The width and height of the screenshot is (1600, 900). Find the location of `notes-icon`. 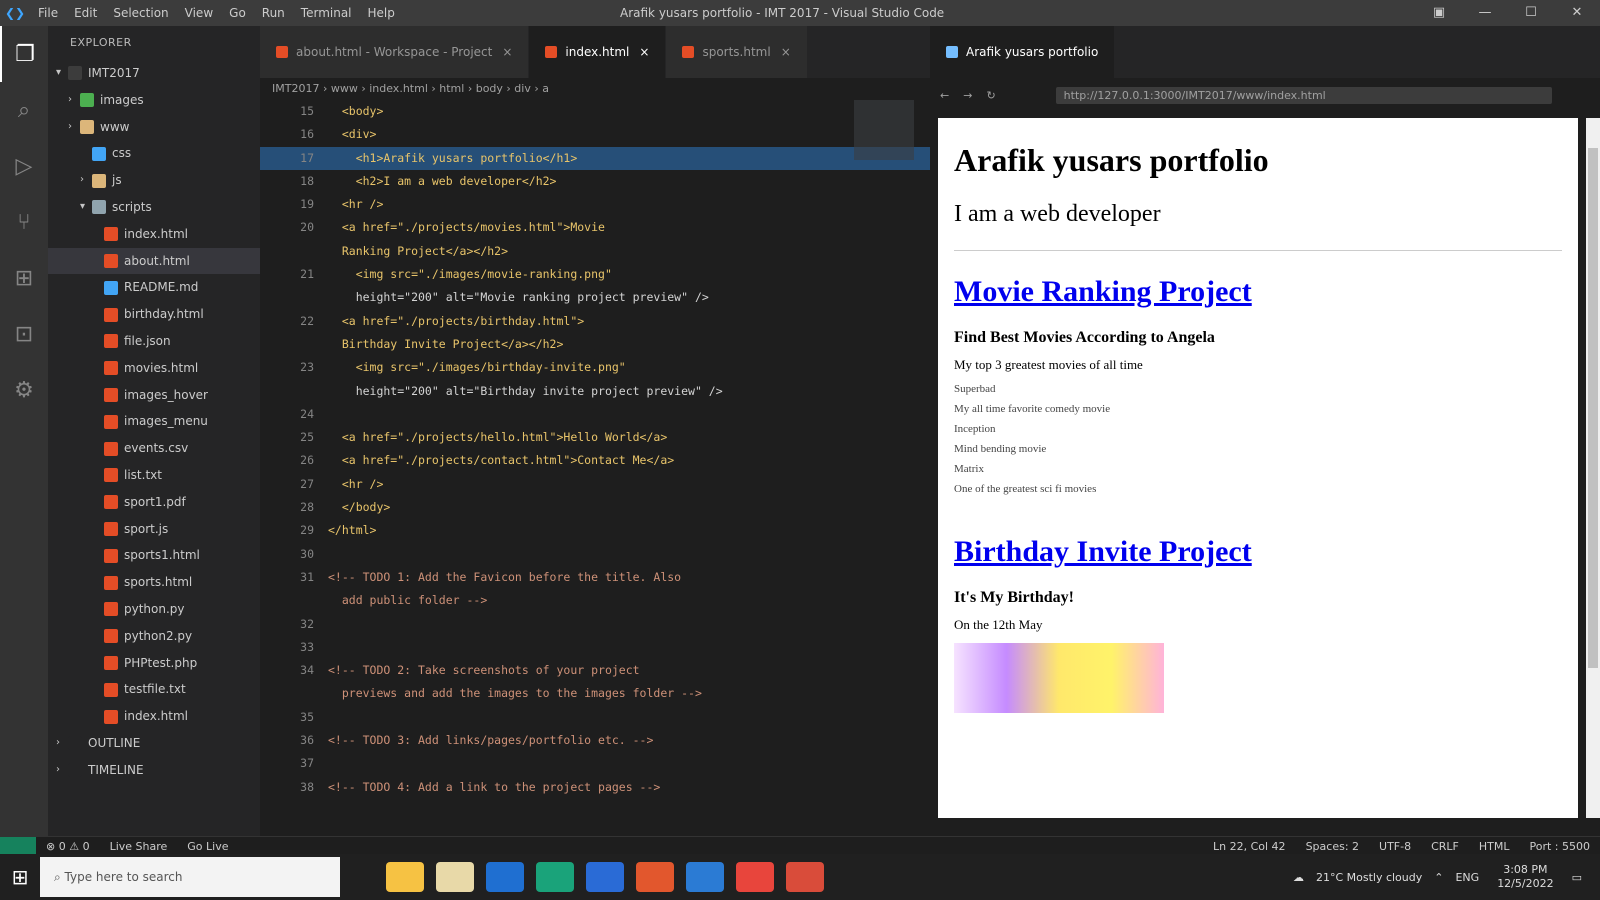

notes-icon is located at coordinates (455, 877).